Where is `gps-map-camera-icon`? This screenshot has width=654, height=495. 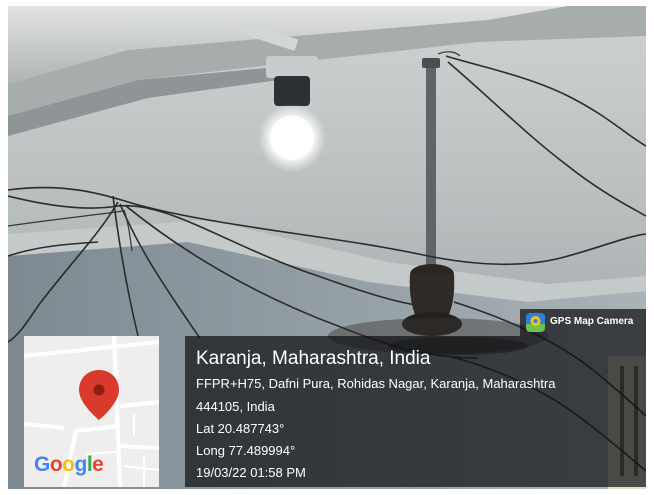 gps-map-camera-icon is located at coordinates (535, 322).